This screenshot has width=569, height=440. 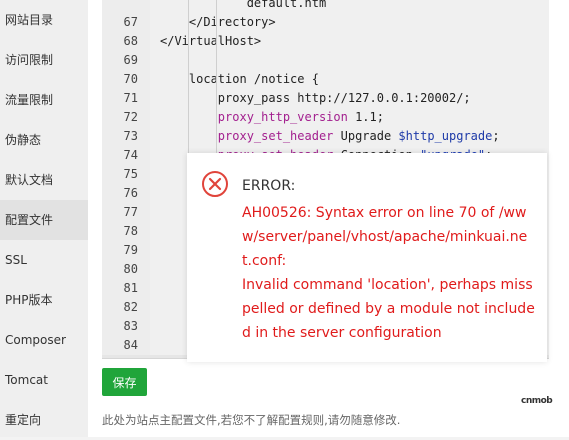 What do you see at coordinates (130, 326) in the screenshot?
I see `line-number: 83` at bounding box center [130, 326].